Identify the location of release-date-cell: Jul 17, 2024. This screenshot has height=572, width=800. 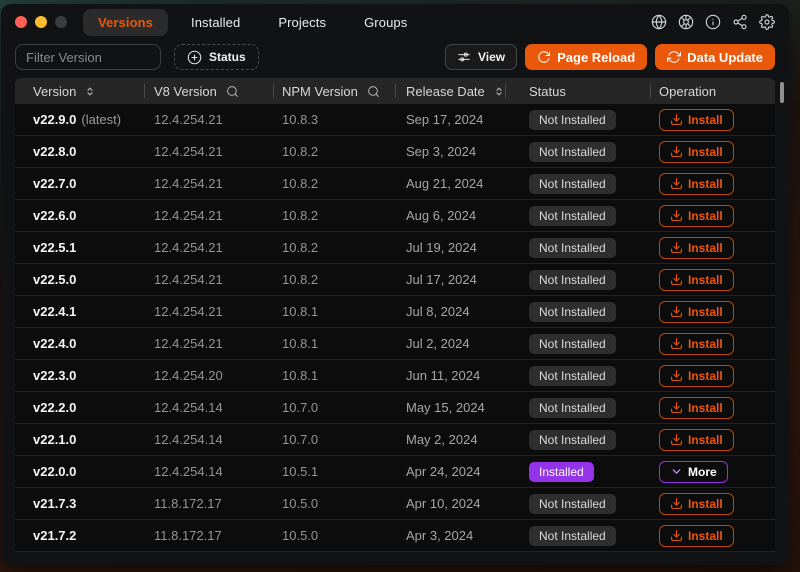
(441, 279).